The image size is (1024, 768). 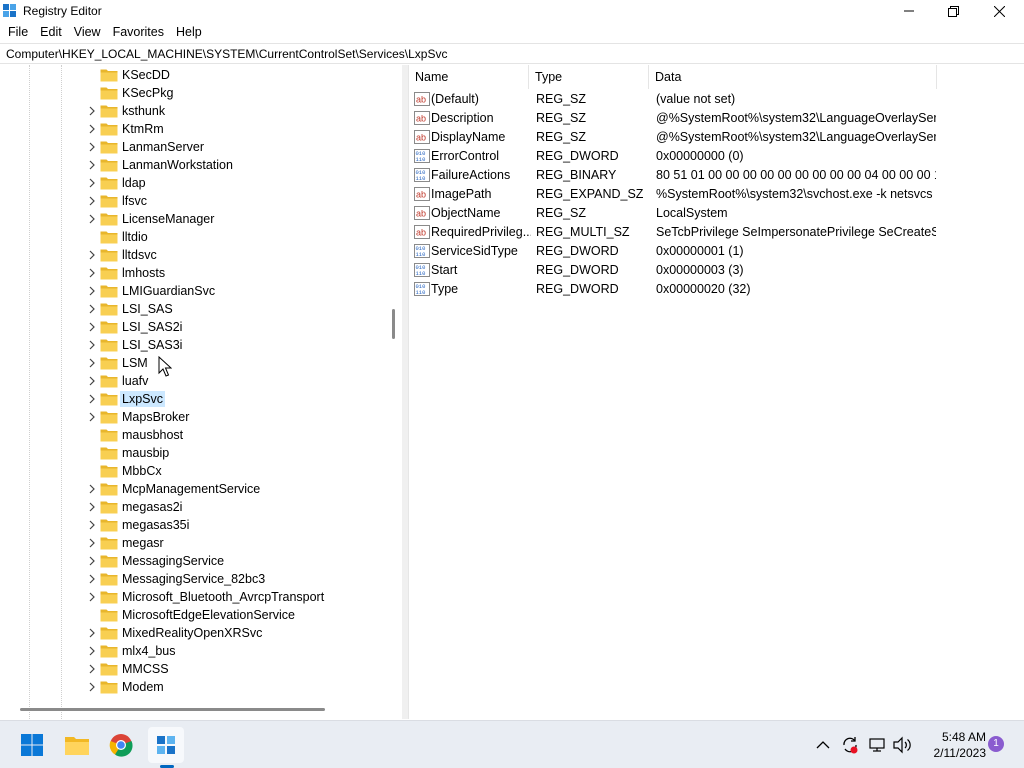 What do you see at coordinates (172, 709) in the screenshot?
I see `tree-horizontal-scrollbar` at bounding box center [172, 709].